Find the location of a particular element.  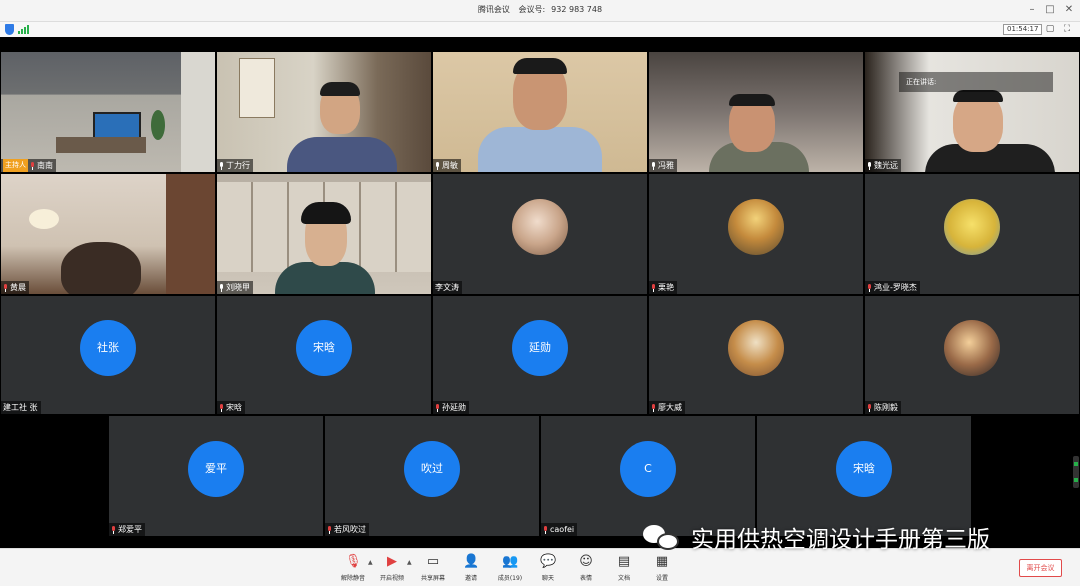

close-icon: ✕ is located at coordinates (1069, 10).